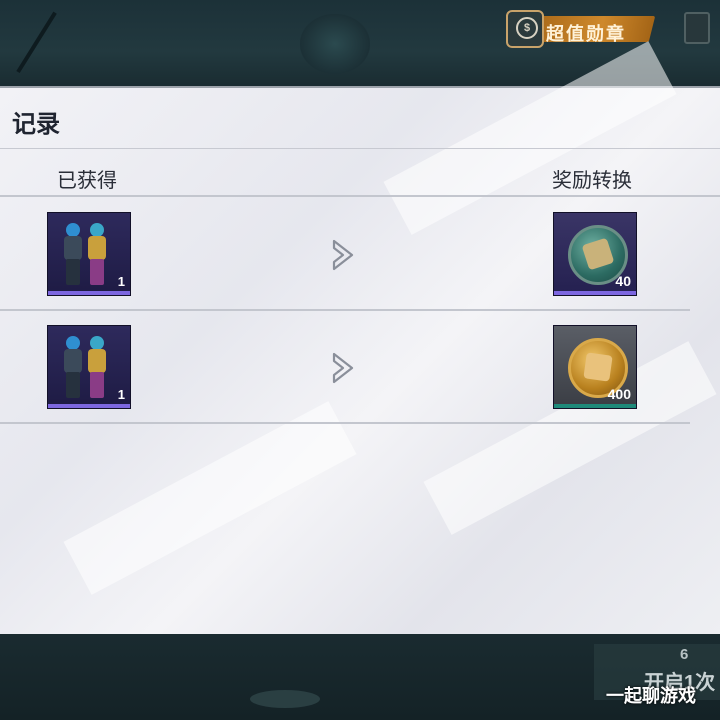 Image resolution: width=720 pixels, height=720 pixels. Describe the element at coordinates (595, 254) in the screenshot. I see `reward-tile: 40` at that location.